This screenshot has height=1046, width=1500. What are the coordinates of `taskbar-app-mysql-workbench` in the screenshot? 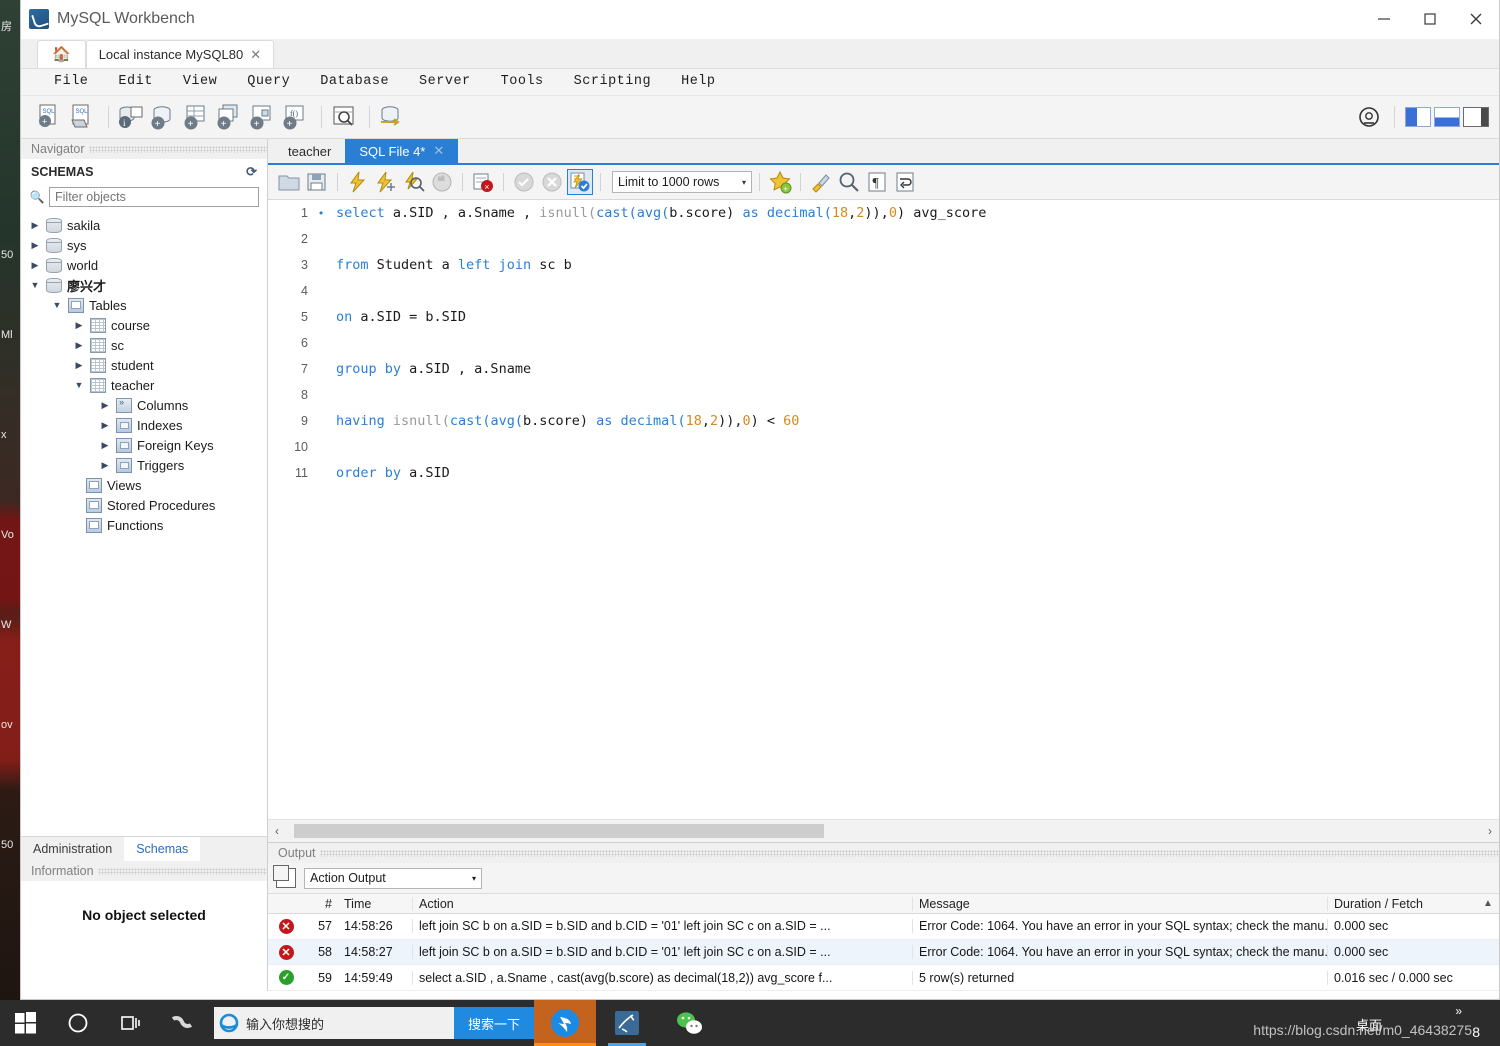 It's located at (627, 1023).